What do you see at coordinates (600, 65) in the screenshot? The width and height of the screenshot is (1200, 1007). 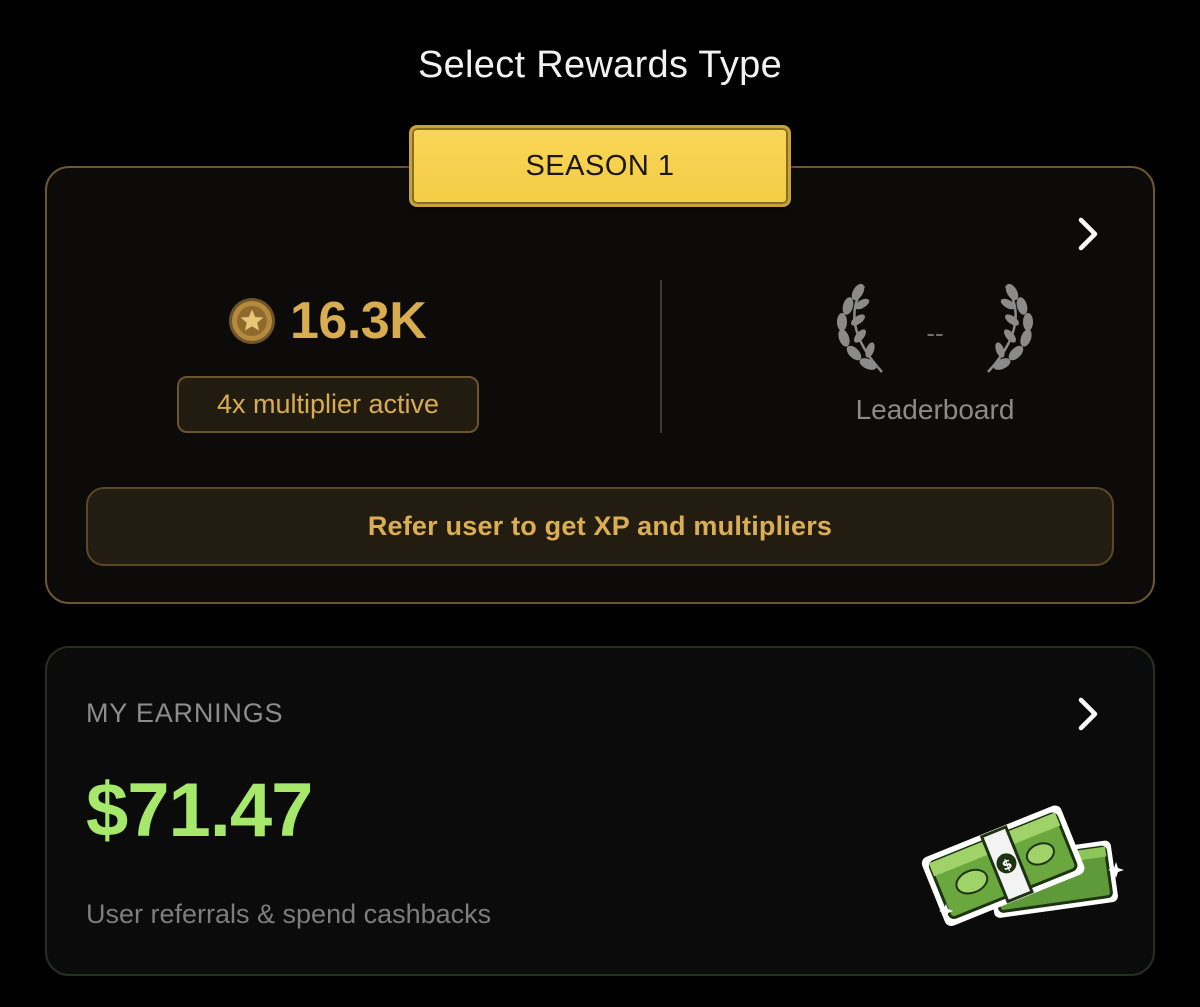 I see `page-title: Select Rewards Type` at bounding box center [600, 65].